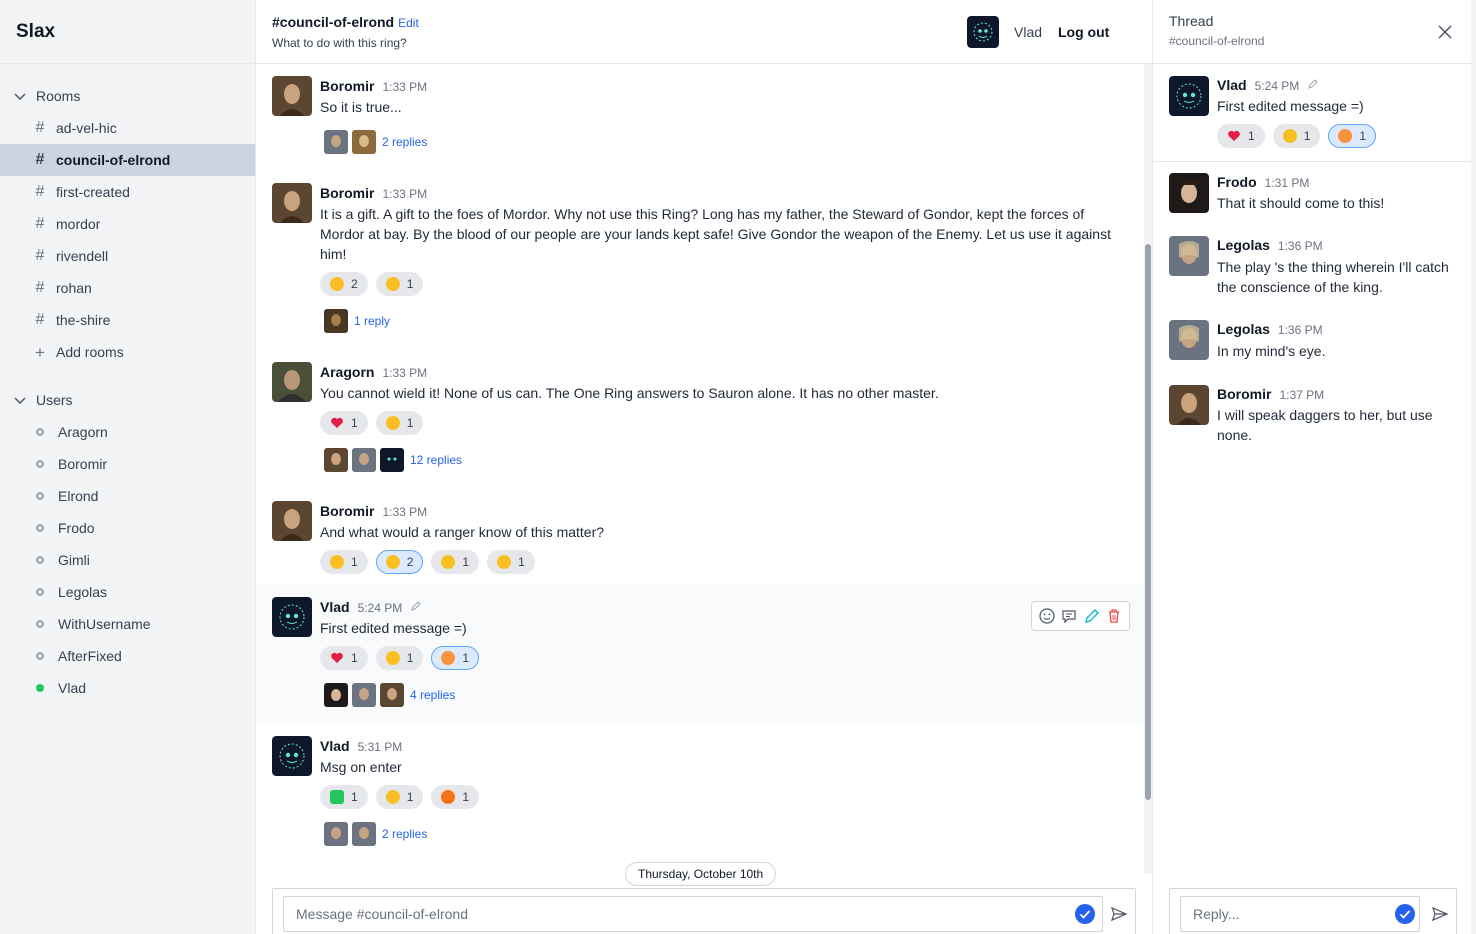  Describe the element at coordinates (127, 560) in the screenshot. I see `sidebar-user-gimli: Gimli` at that location.